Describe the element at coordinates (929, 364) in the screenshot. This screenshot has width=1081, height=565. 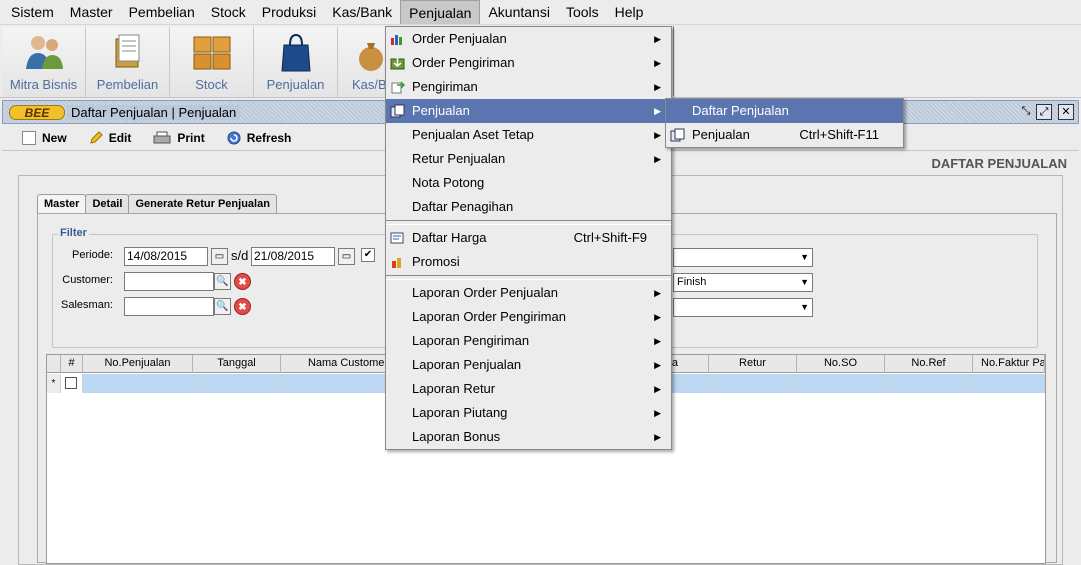
I see `column-header: No.Ref` at that location.